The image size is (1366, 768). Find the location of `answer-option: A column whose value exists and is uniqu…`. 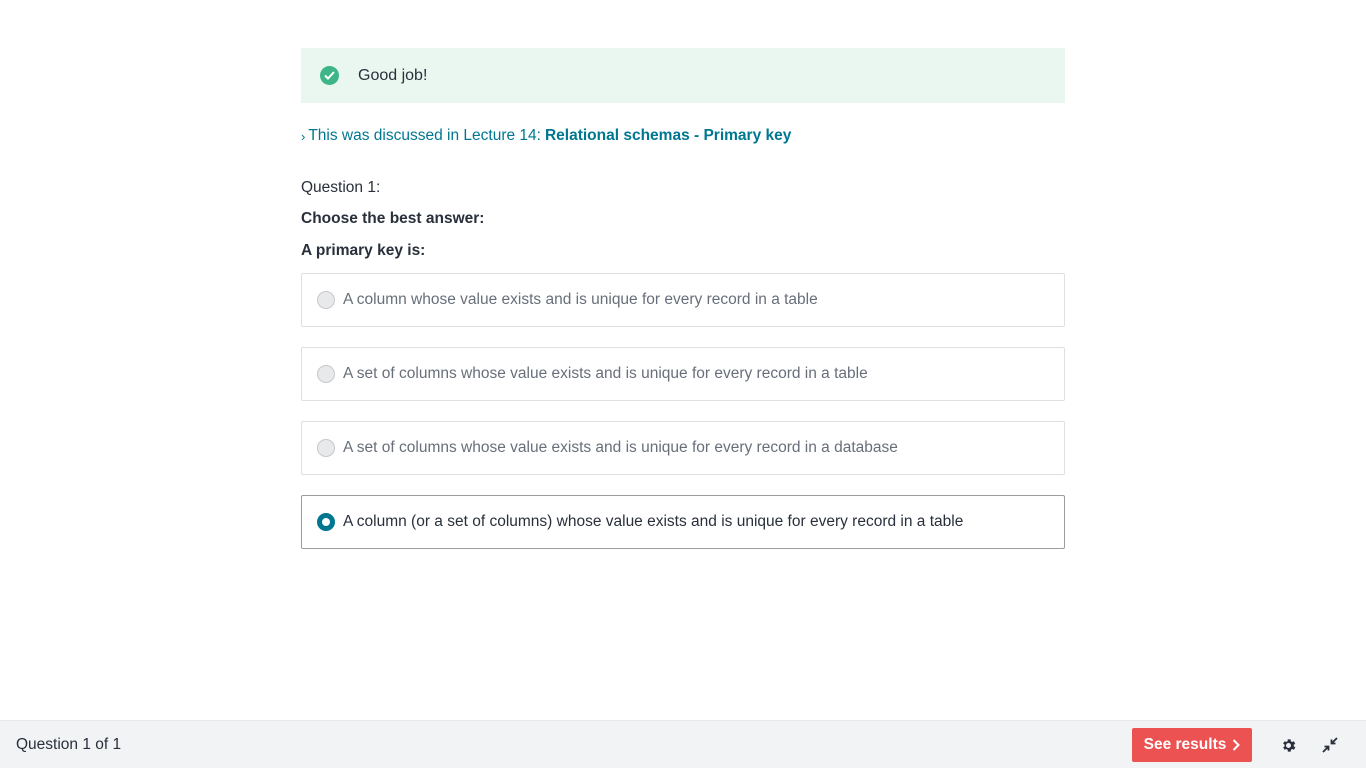

answer-option: A column whose value exists and is uniqu… is located at coordinates (683, 300).